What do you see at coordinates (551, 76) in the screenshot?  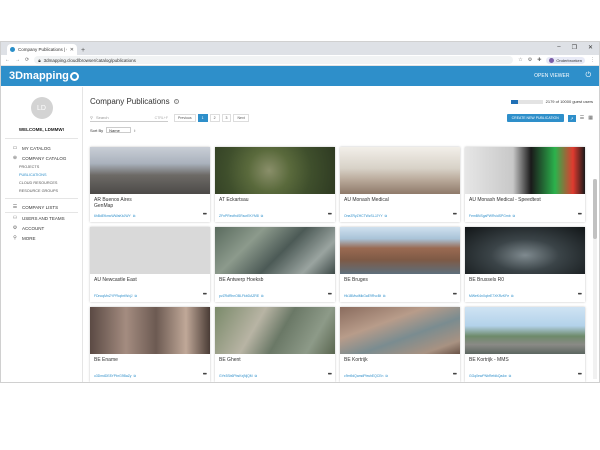 I see `open-viewer-button: OPEN VIEWER` at bounding box center [551, 76].